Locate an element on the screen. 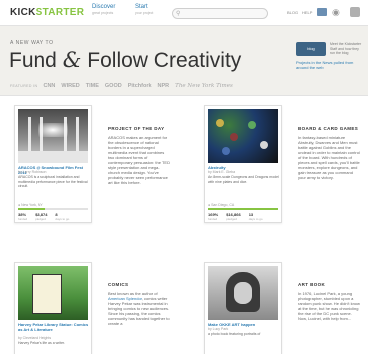 The height and width of the screenshot is (354, 368). project-location-text: San Diego, CA is located at coordinates (223, 205).